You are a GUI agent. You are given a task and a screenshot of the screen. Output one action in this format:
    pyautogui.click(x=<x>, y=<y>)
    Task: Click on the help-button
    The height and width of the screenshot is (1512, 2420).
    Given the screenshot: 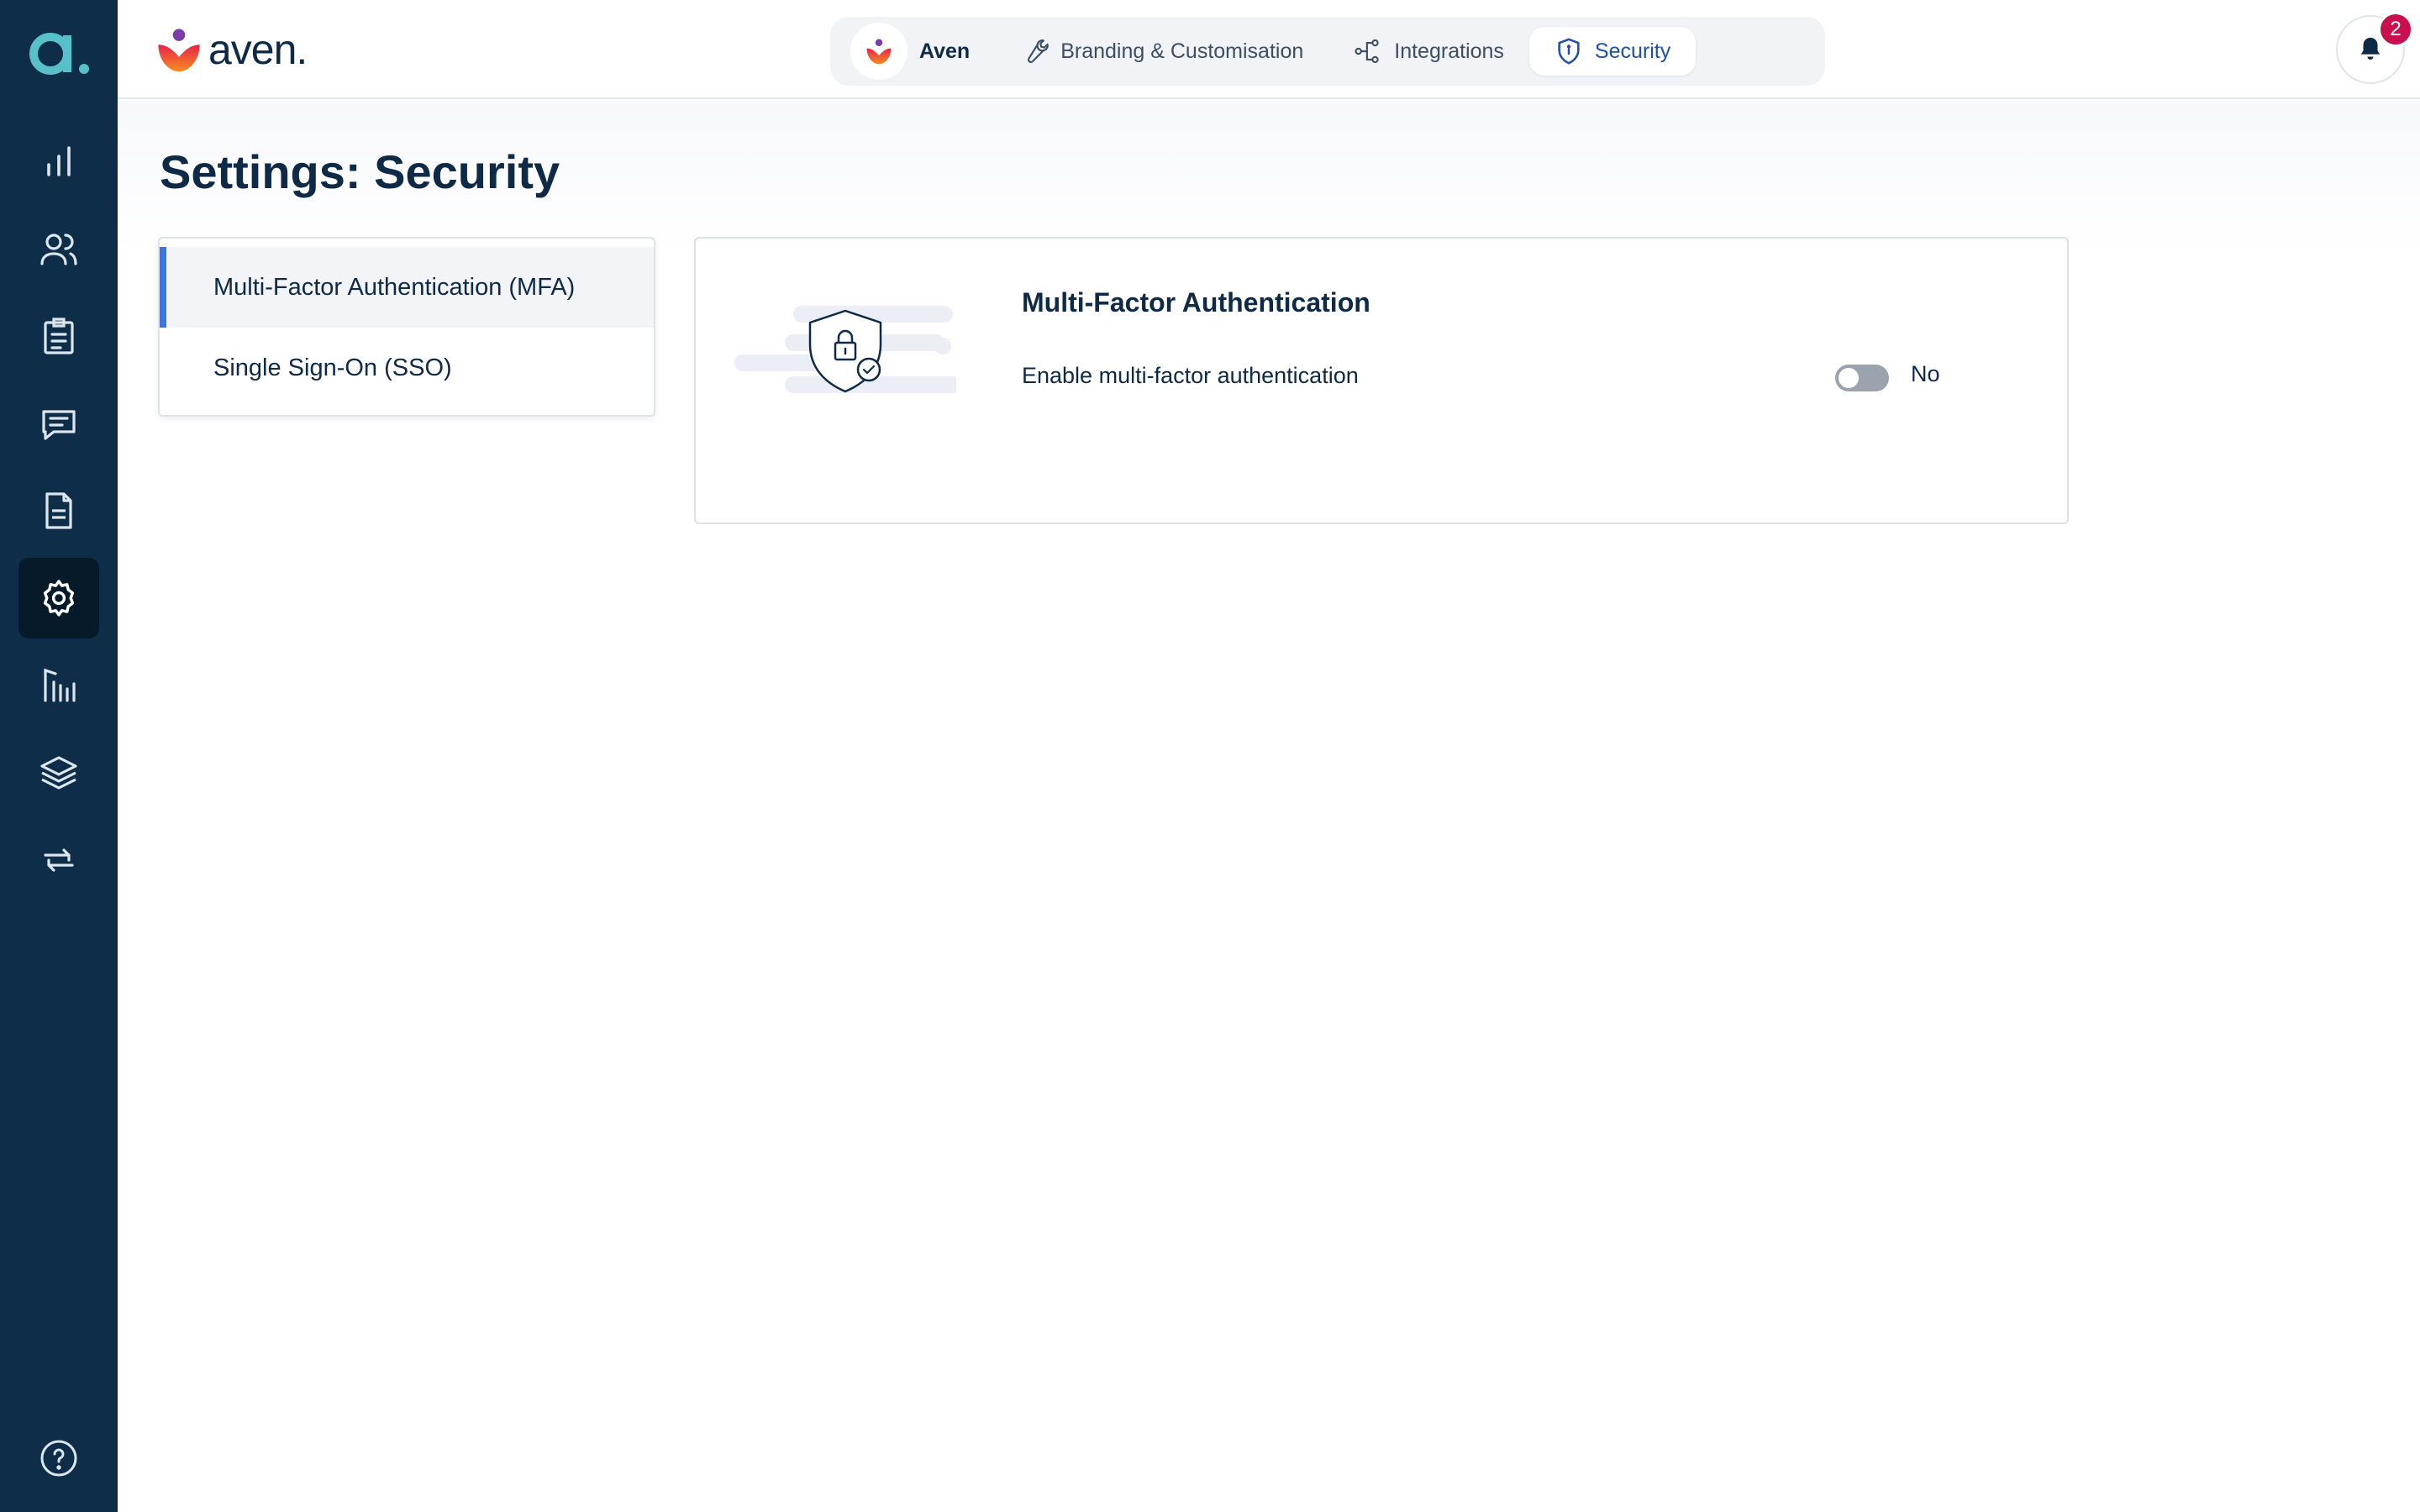 What is the action you would take?
    pyautogui.click(x=58, y=1458)
    